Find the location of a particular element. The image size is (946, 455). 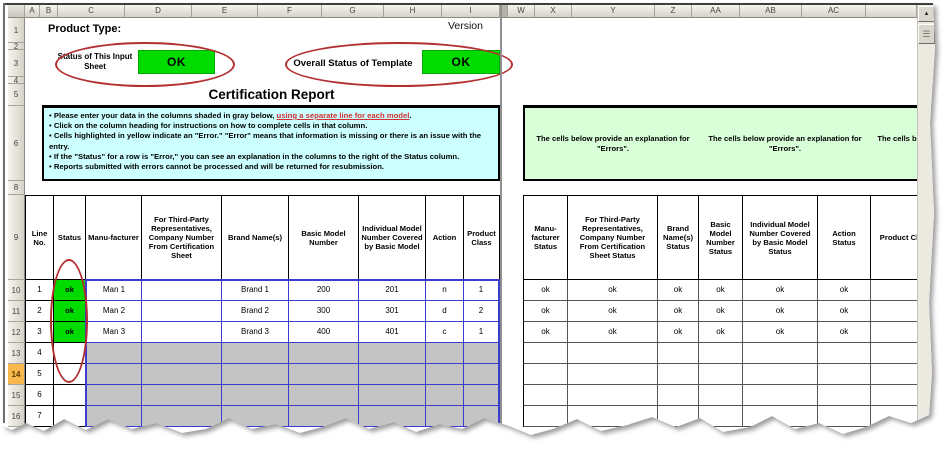

row-header-16: 16 is located at coordinates (16, 416).